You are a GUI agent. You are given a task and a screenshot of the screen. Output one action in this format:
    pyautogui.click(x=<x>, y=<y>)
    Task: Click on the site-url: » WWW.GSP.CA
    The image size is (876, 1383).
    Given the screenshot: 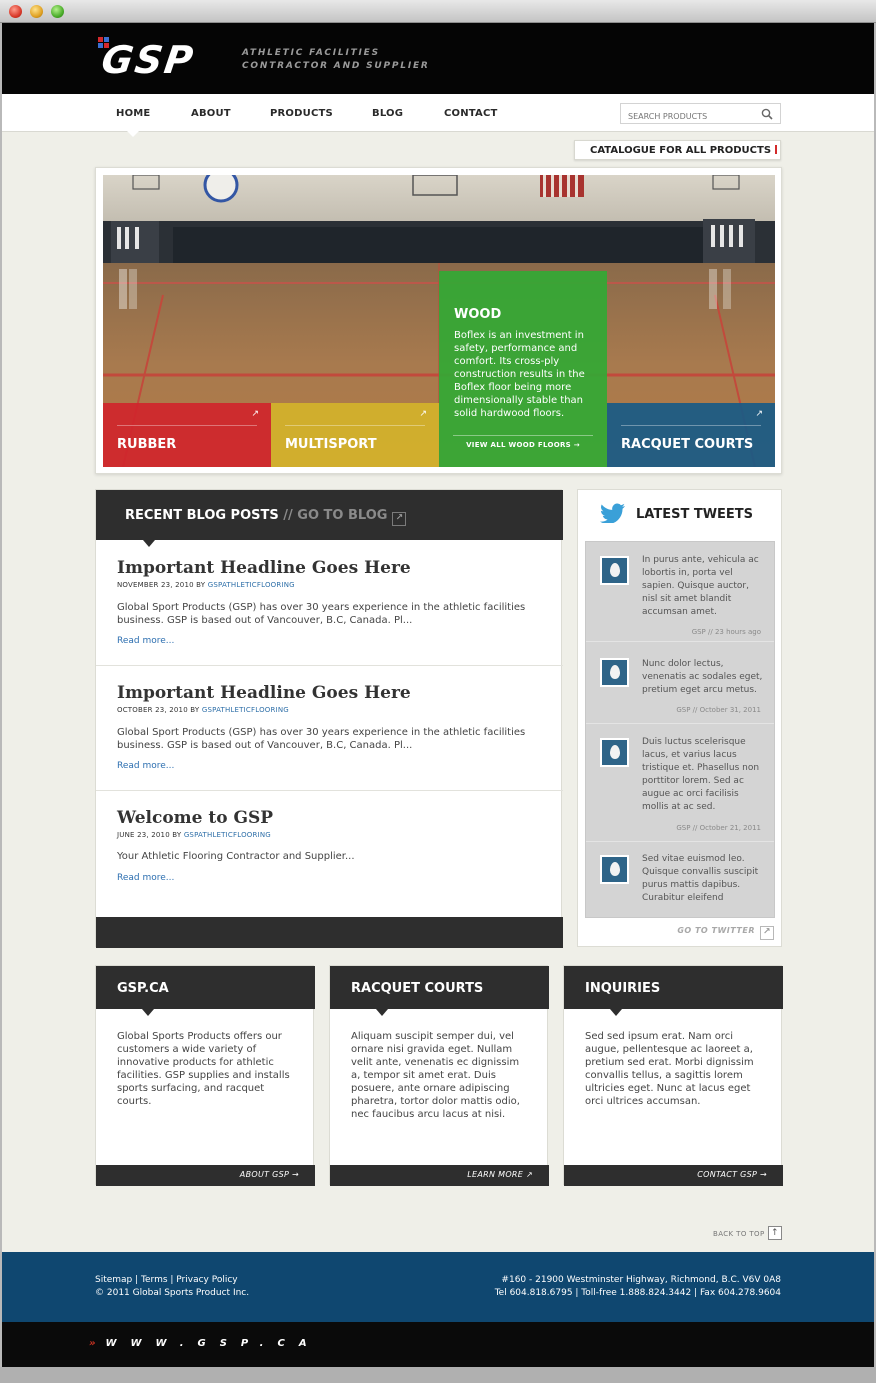 What is the action you would take?
    pyautogui.click(x=205, y=1343)
    